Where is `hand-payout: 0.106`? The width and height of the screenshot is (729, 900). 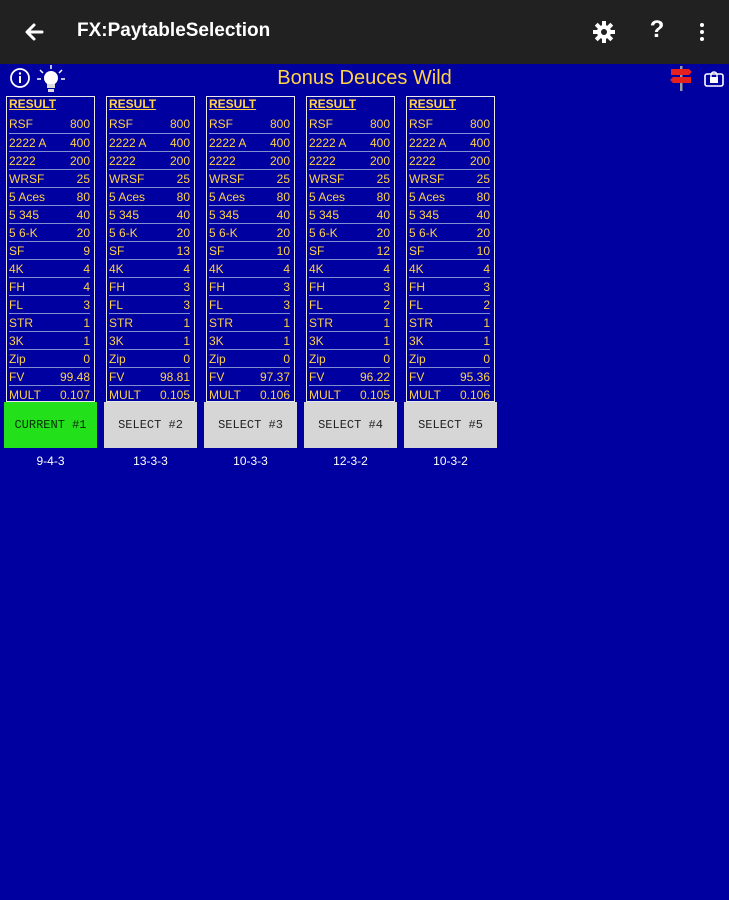 hand-payout: 0.106 is located at coordinates (474, 395).